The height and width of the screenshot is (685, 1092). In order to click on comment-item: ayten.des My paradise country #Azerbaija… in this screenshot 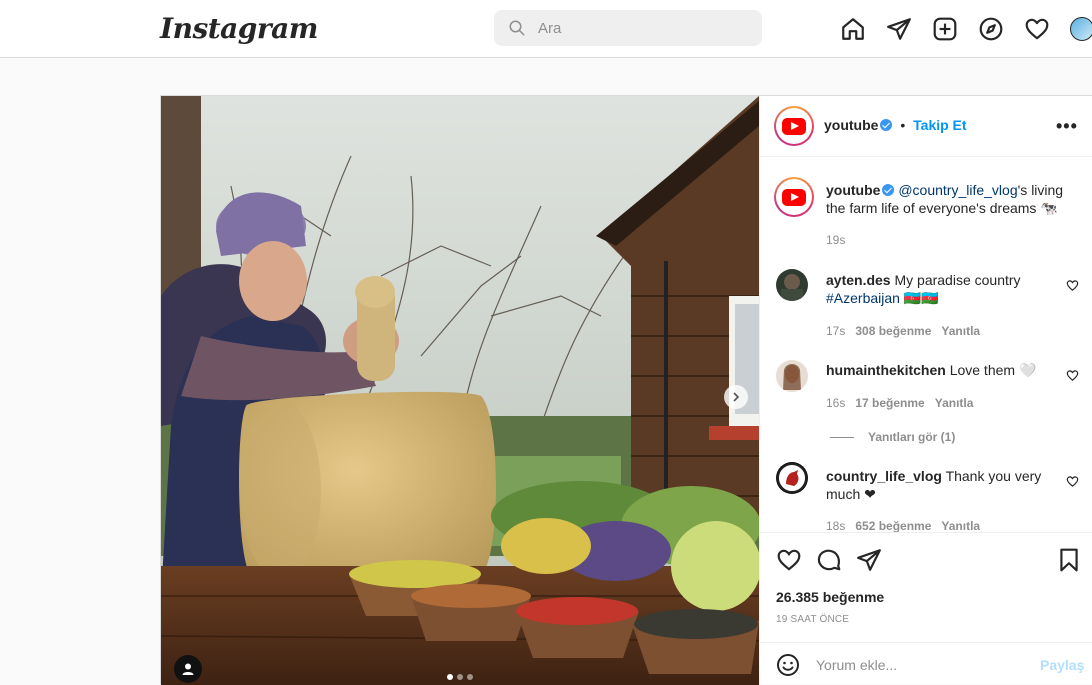, I will do `click(941, 289)`.